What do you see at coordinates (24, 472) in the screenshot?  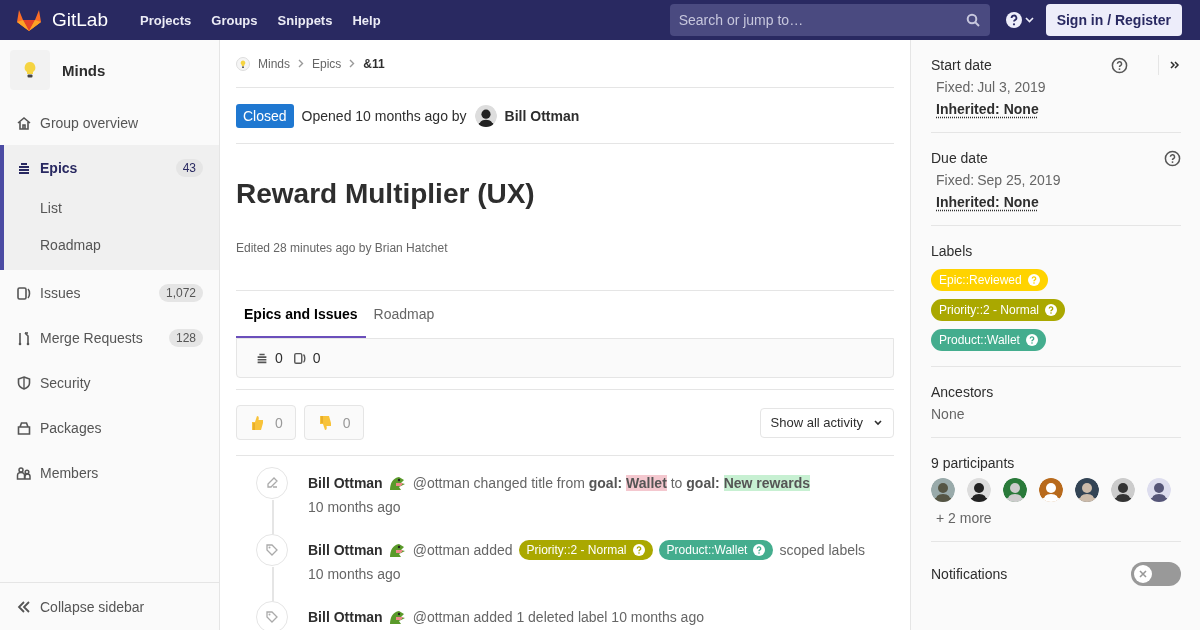 I see `members-icon` at bounding box center [24, 472].